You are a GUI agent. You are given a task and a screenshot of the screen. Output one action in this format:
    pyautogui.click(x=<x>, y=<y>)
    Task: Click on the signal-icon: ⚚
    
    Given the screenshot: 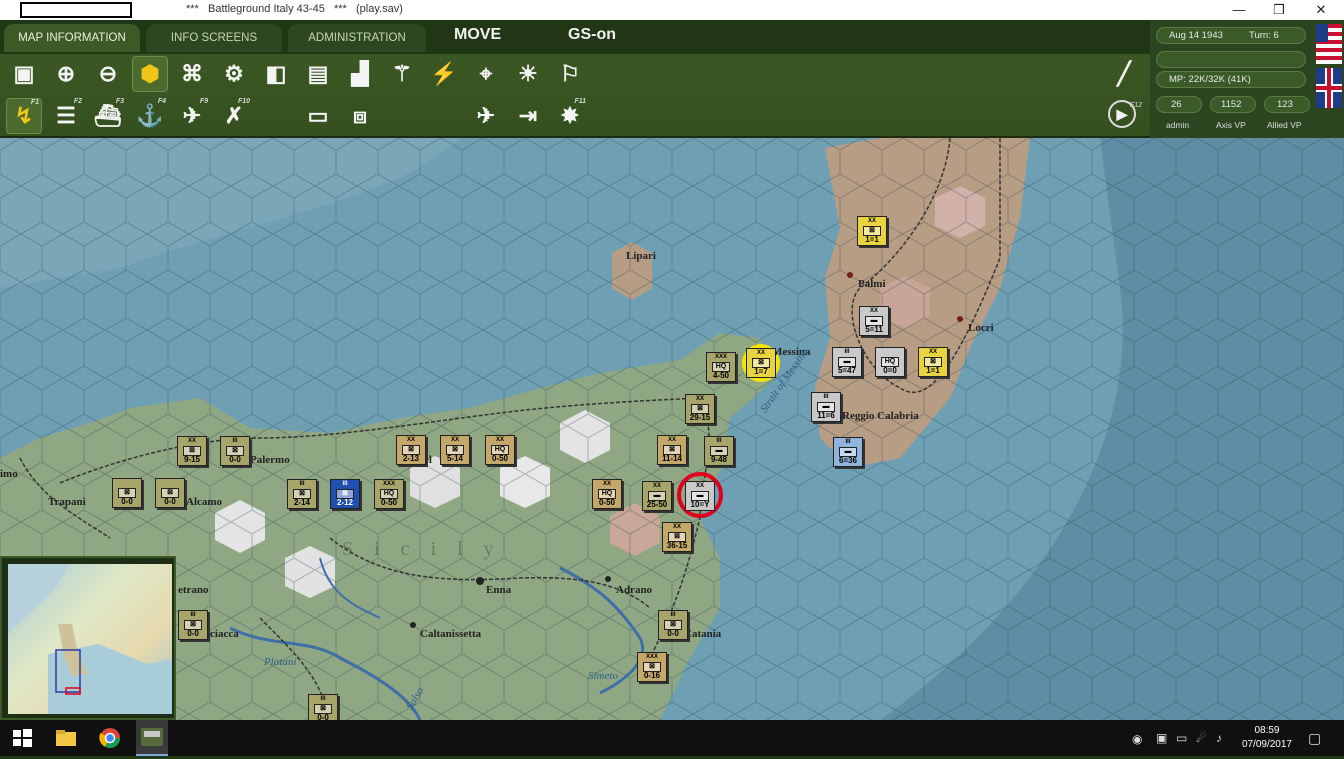 What is the action you would take?
    pyautogui.click(x=402, y=74)
    